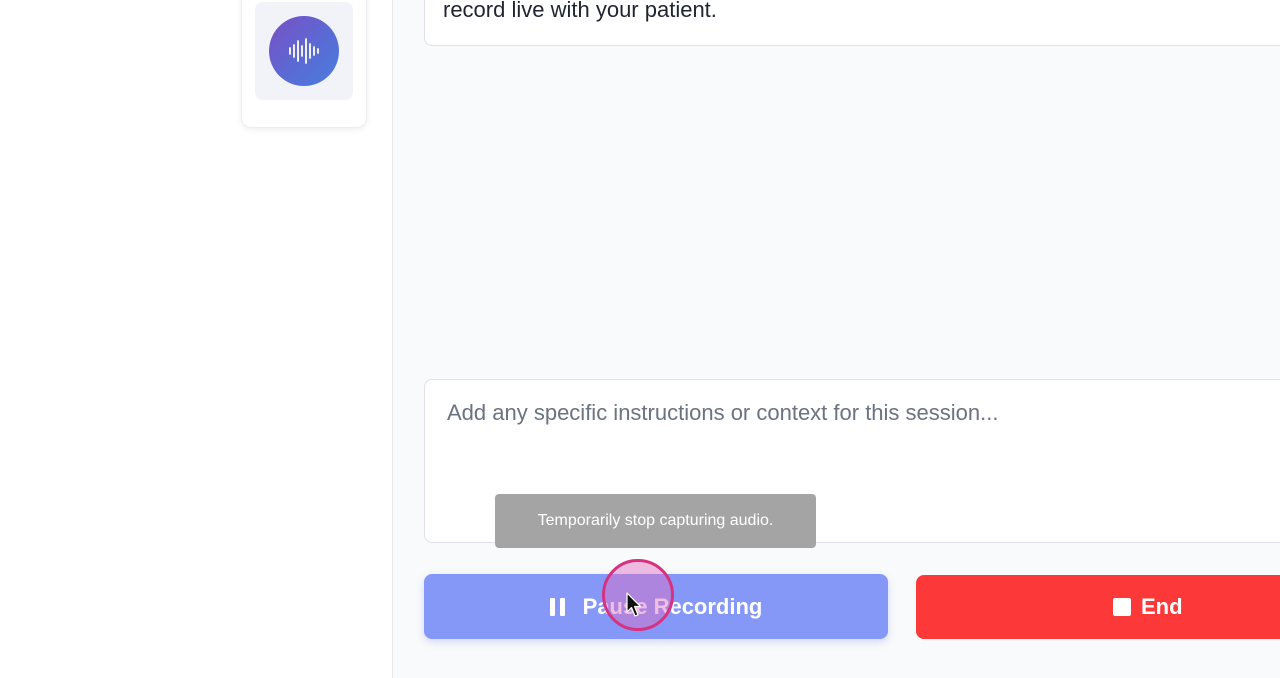 This screenshot has width=1280, height=678. What do you see at coordinates (557, 606) in the screenshot?
I see `pause-icon` at bounding box center [557, 606].